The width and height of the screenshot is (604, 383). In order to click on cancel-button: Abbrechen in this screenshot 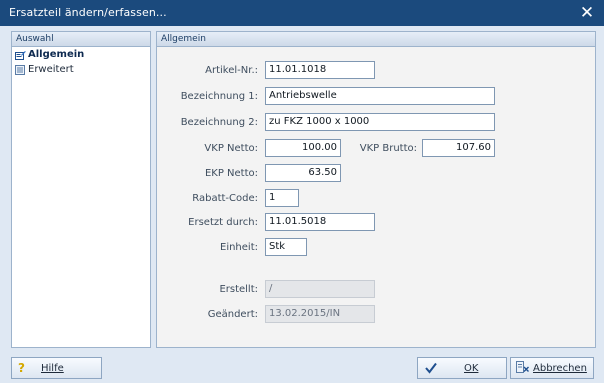, I will do `click(552, 368)`.